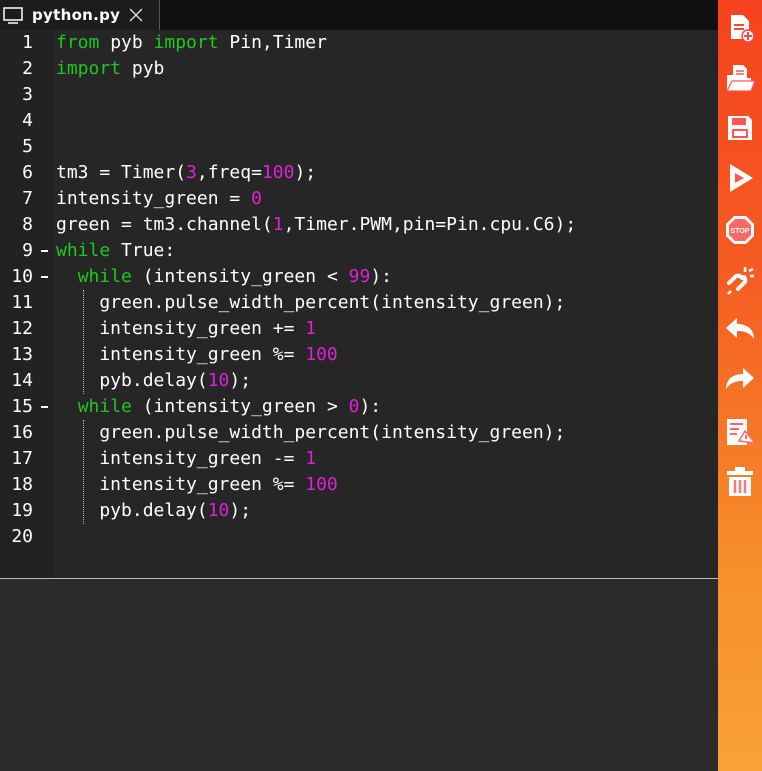 The height and width of the screenshot is (771, 762). I want to click on stop-icon-label: STOP, so click(740, 231).